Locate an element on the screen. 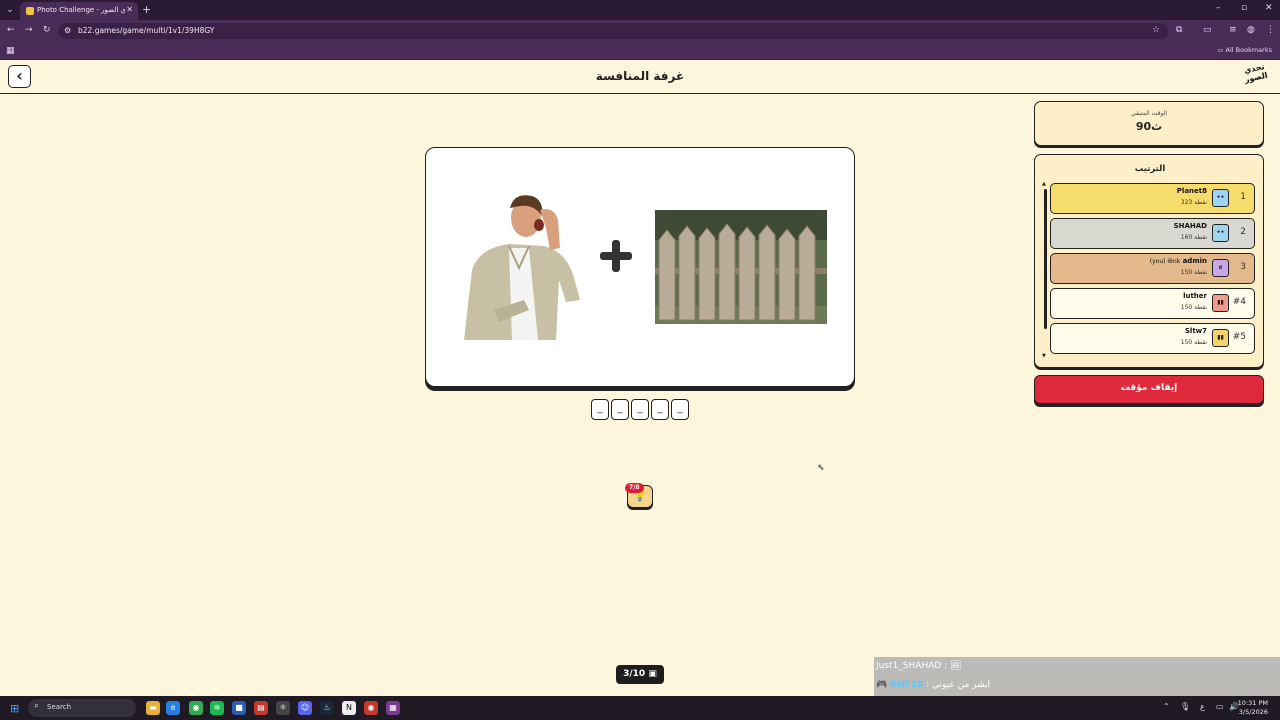  discord-icon: ☺ is located at coordinates (305, 708).